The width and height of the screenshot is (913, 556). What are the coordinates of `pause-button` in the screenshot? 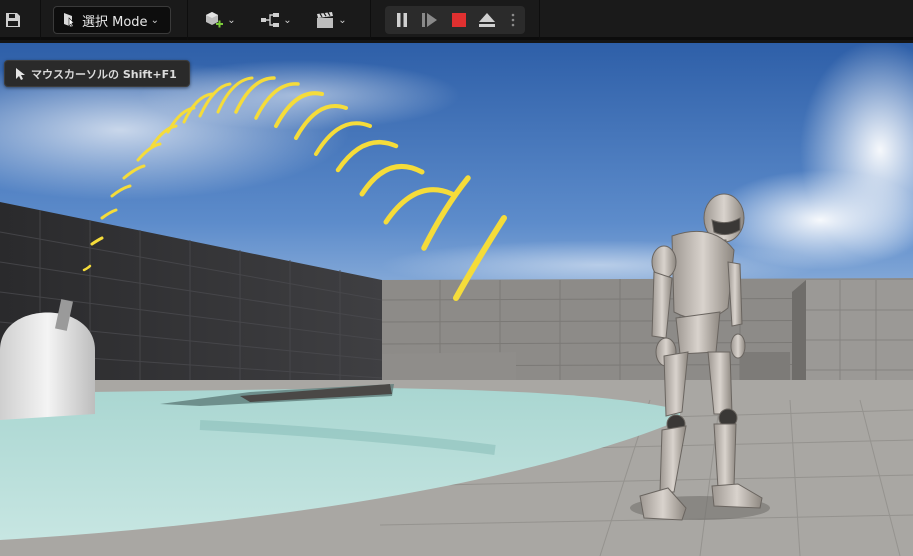 It's located at (402, 20).